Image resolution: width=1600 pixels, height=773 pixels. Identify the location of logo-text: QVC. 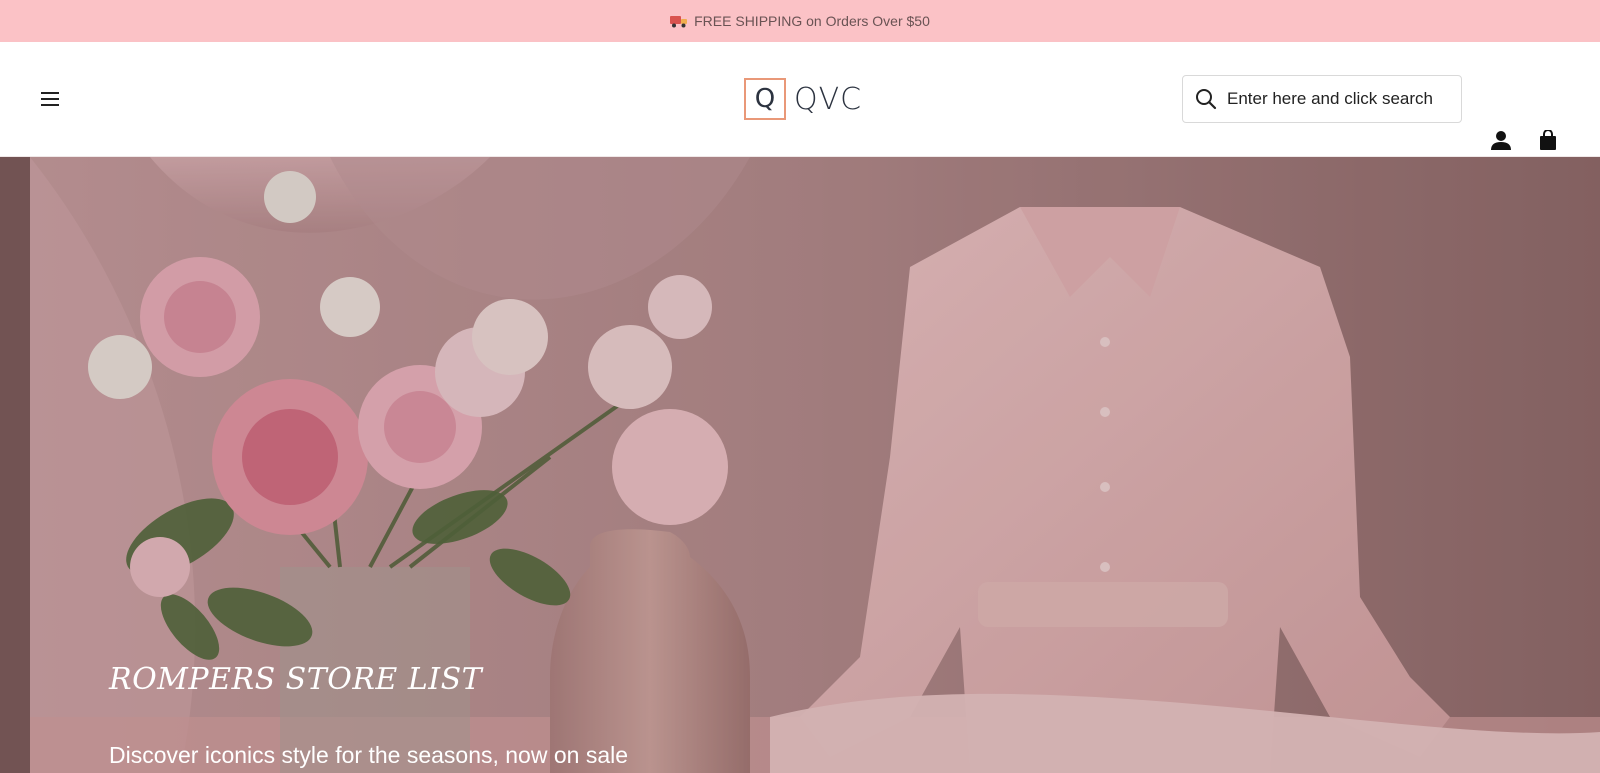
(828, 99).